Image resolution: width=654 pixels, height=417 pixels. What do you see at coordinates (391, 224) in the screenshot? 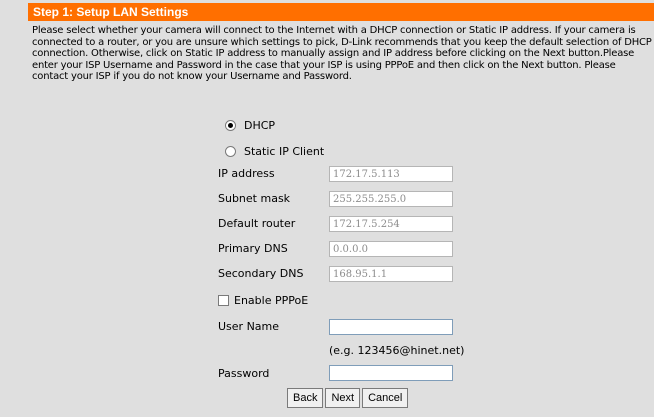
I see `default-router-field: 172.17.5.254` at bounding box center [391, 224].